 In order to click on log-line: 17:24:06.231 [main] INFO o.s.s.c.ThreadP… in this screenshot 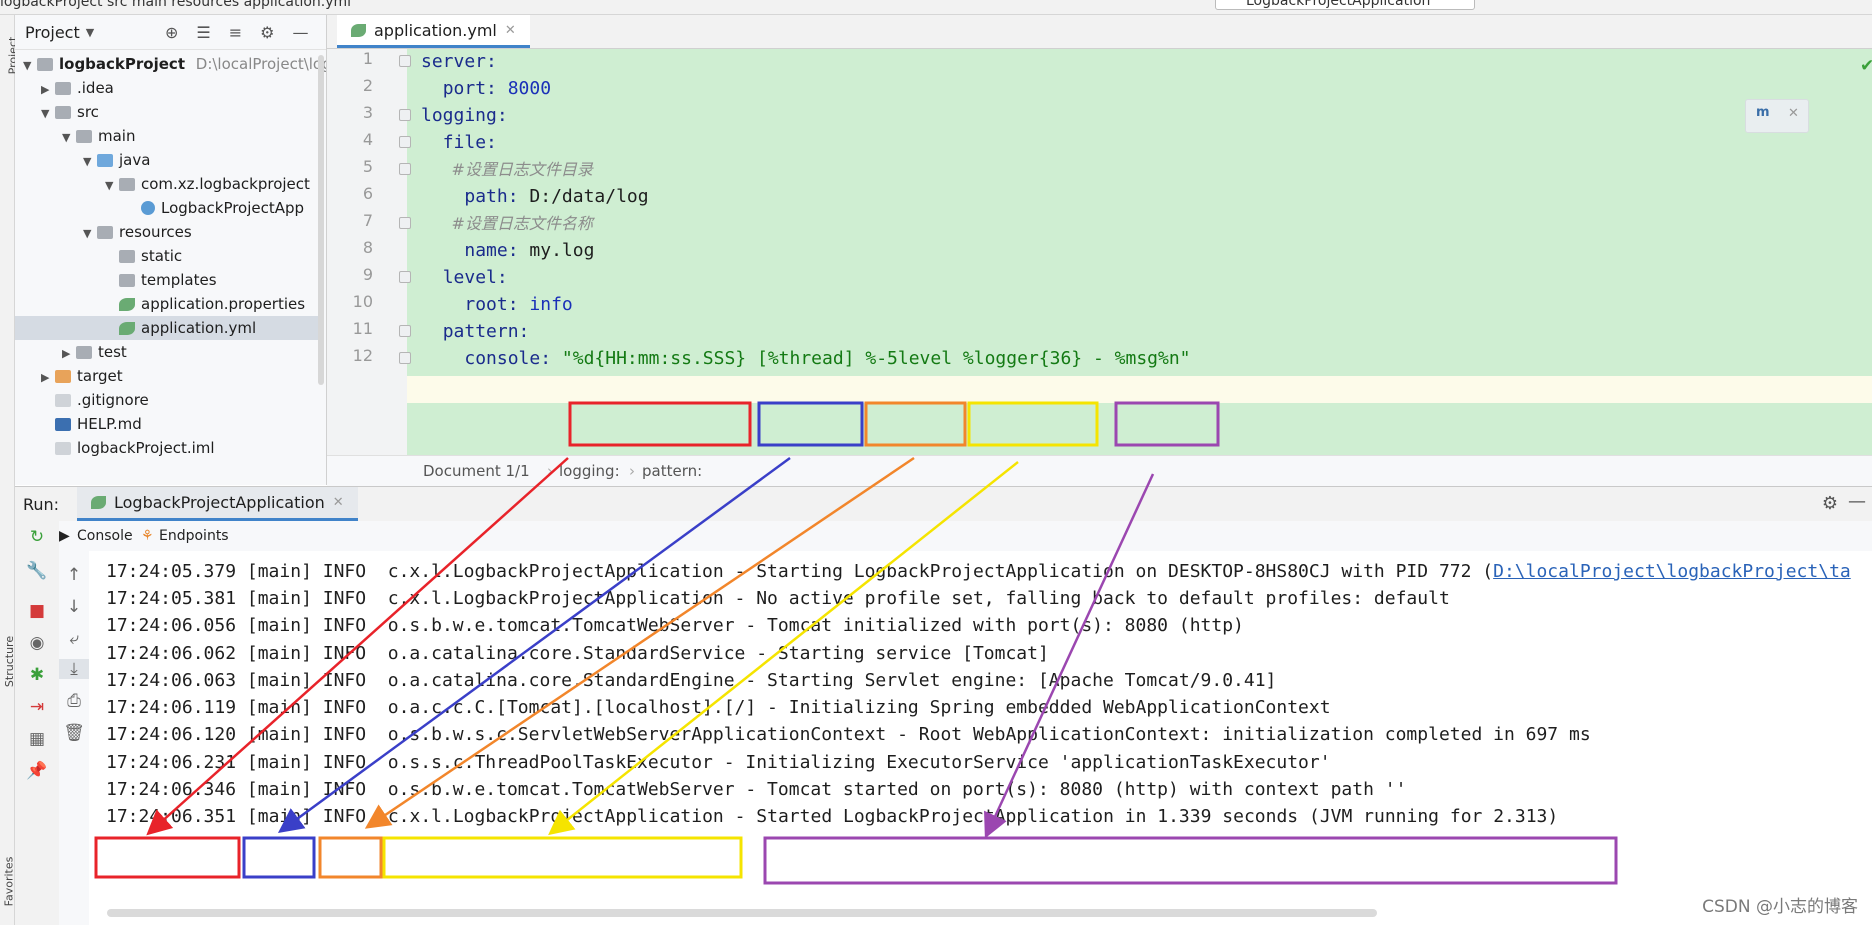, I will do `click(718, 762)`.